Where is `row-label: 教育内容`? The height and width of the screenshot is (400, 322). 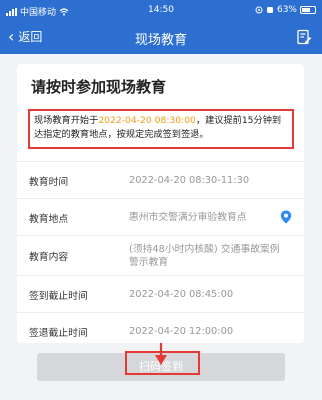 row-label: 教育内容 is located at coordinates (49, 257).